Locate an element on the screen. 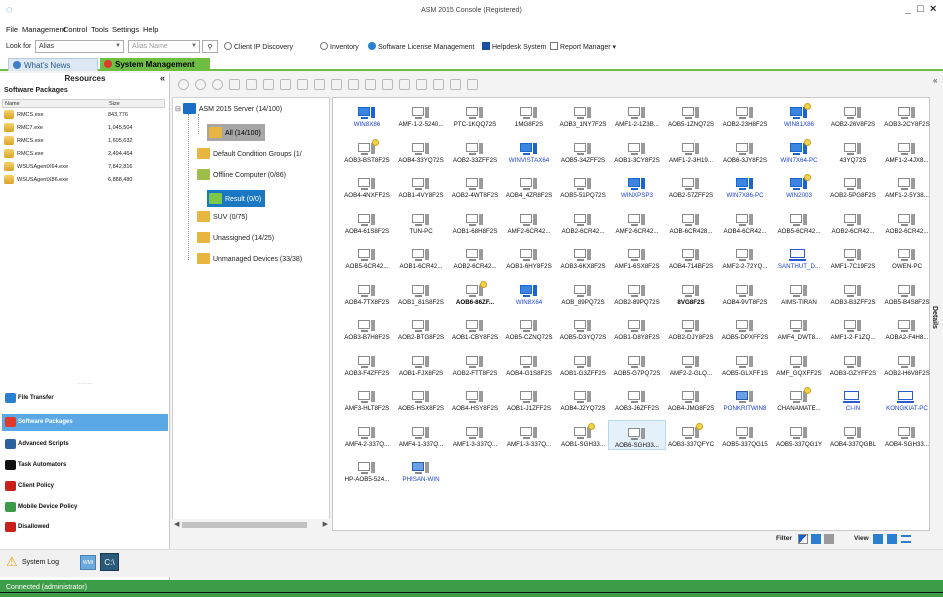  software-license-button: Software License Management is located at coordinates (421, 46).